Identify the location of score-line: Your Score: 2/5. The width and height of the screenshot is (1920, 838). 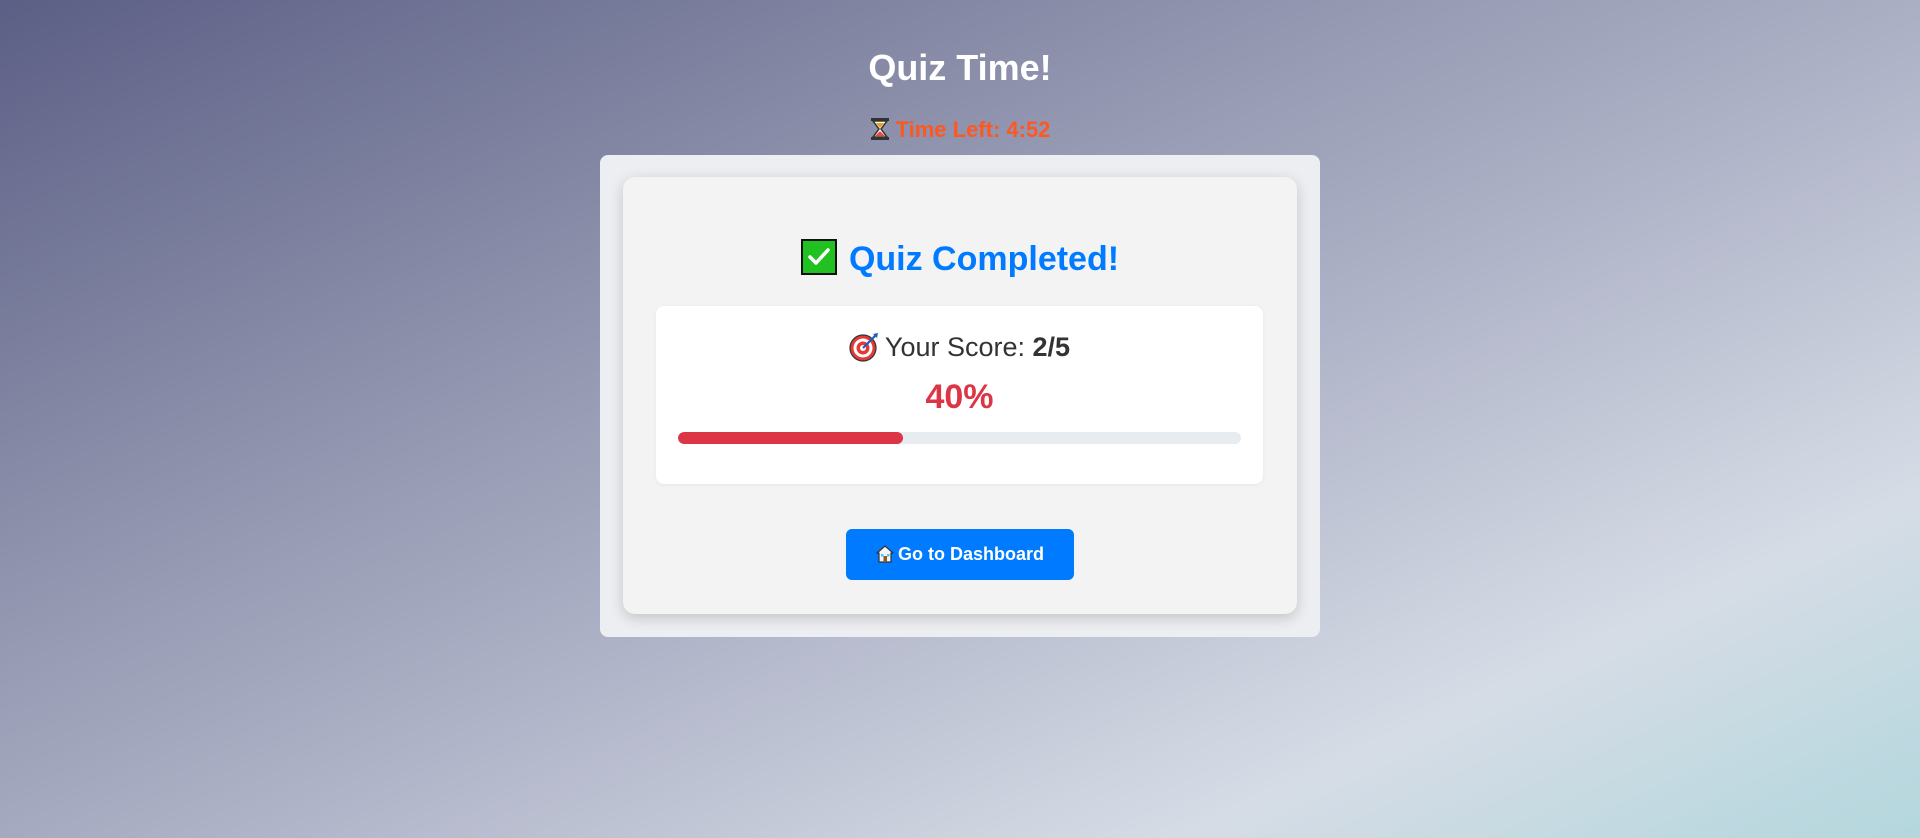
(959, 350).